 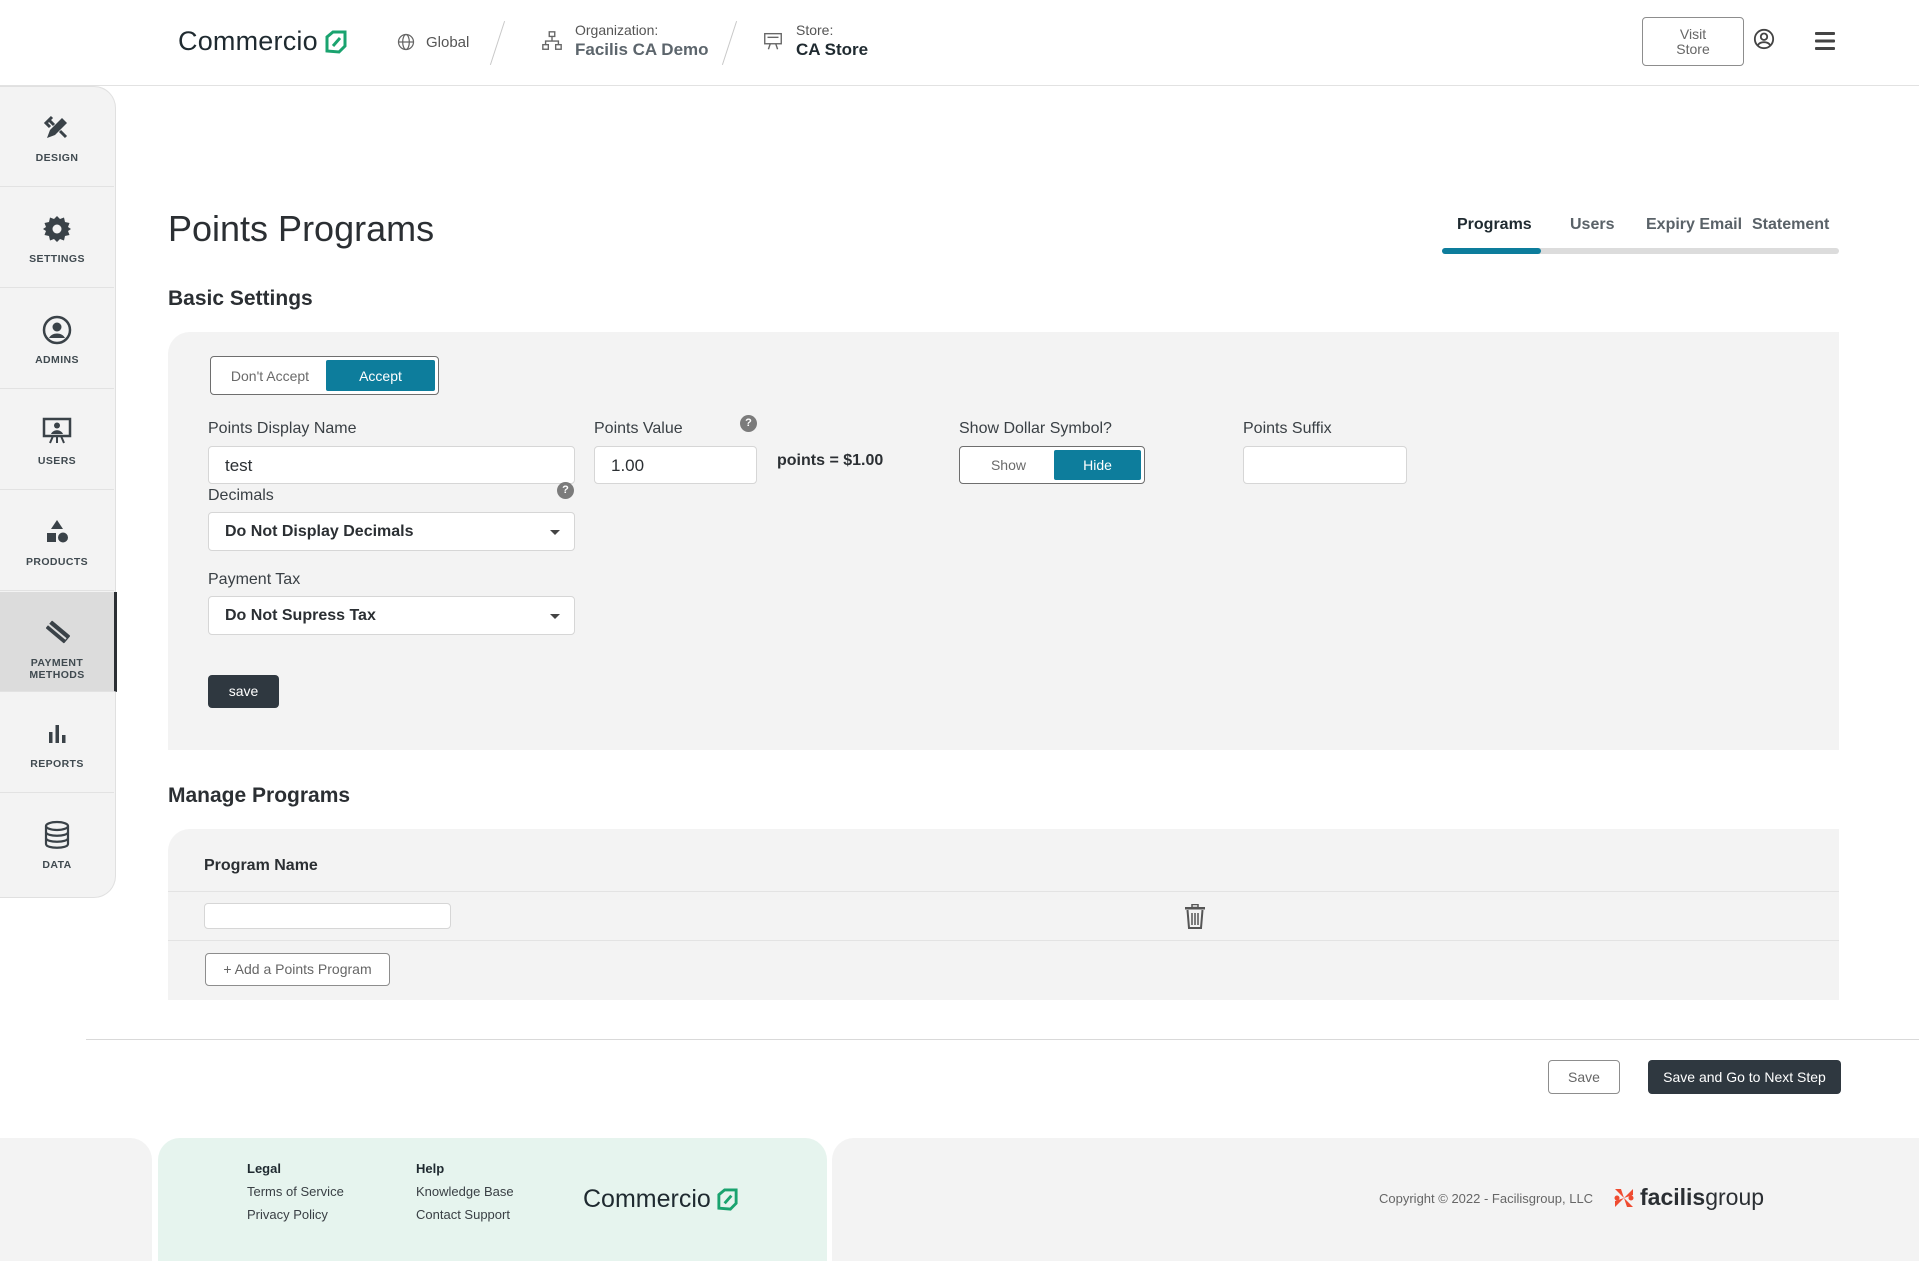 I want to click on decimals-select-value: Do Not Display Decimals, so click(x=319, y=531).